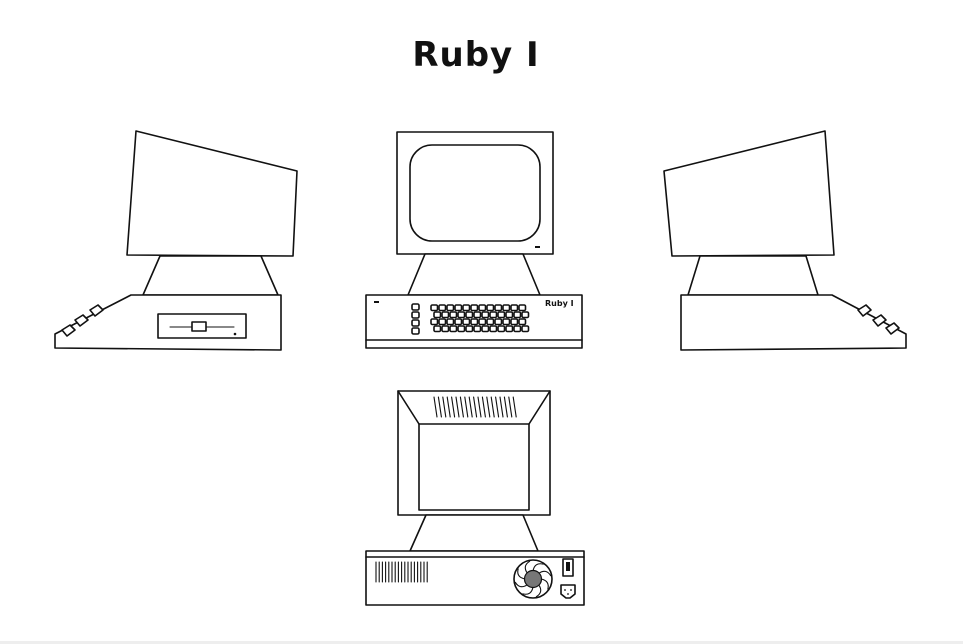 The width and height of the screenshot is (963, 644). Describe the element at coordinates (537, 247) in the screenshot. I see `monitor-led` at that location.